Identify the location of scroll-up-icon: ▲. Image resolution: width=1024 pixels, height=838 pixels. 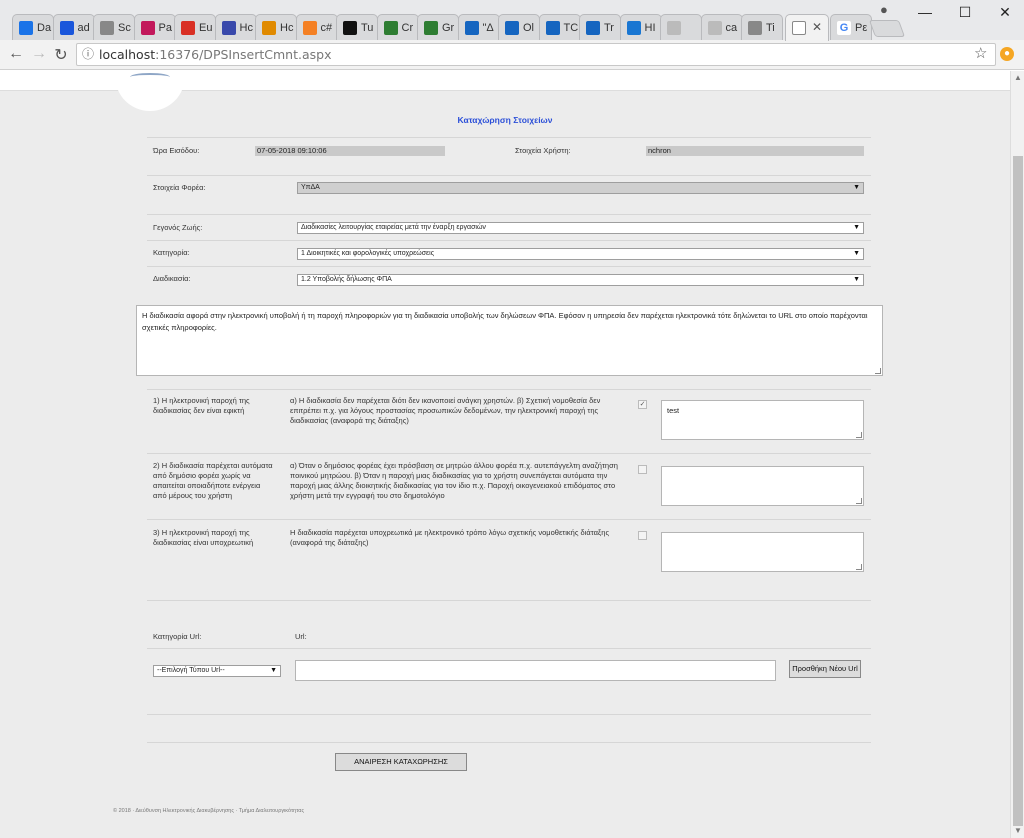
(1017, 78).